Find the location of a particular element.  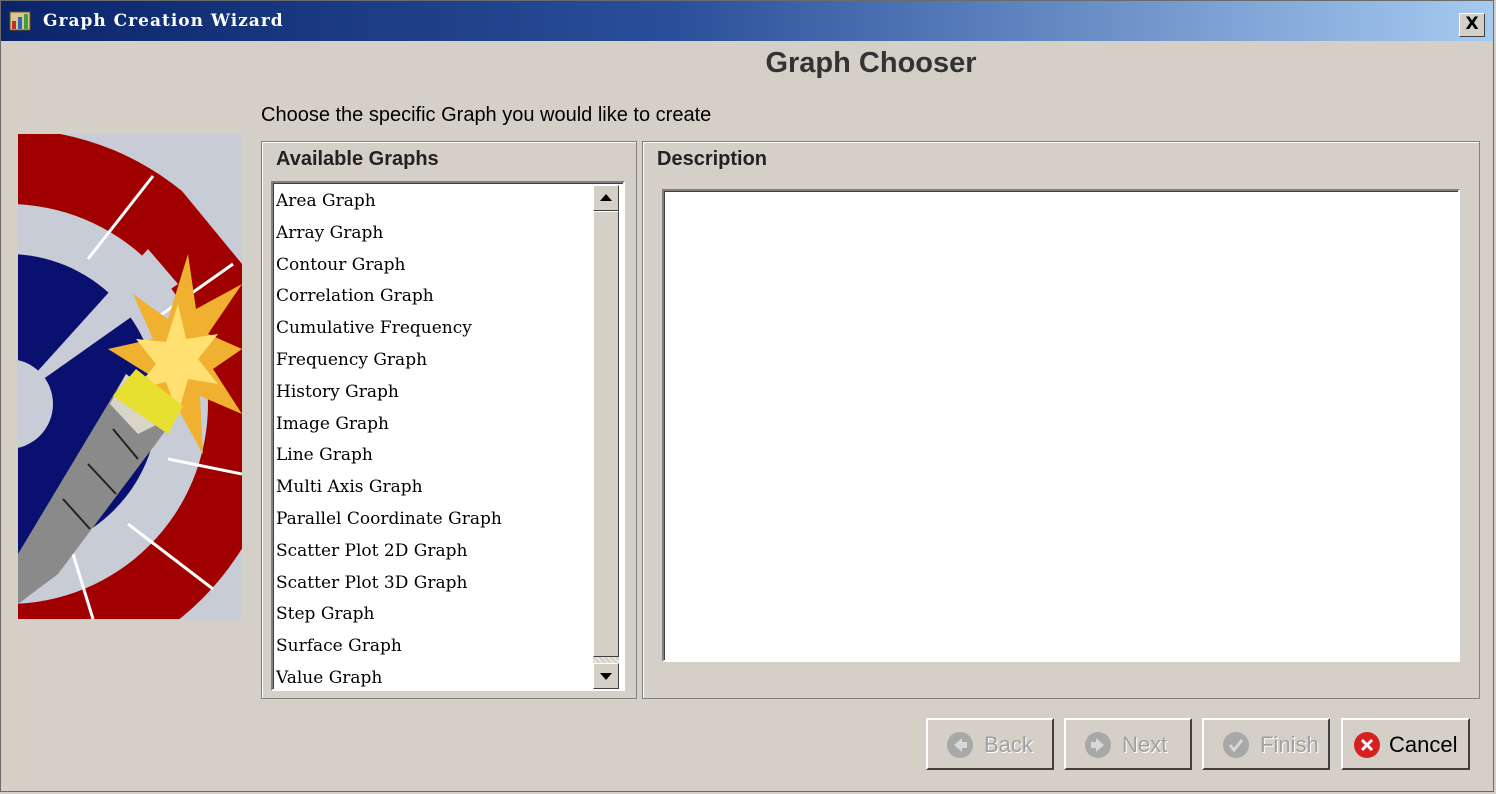

back-button: Back is located at coordinates (990, 744).